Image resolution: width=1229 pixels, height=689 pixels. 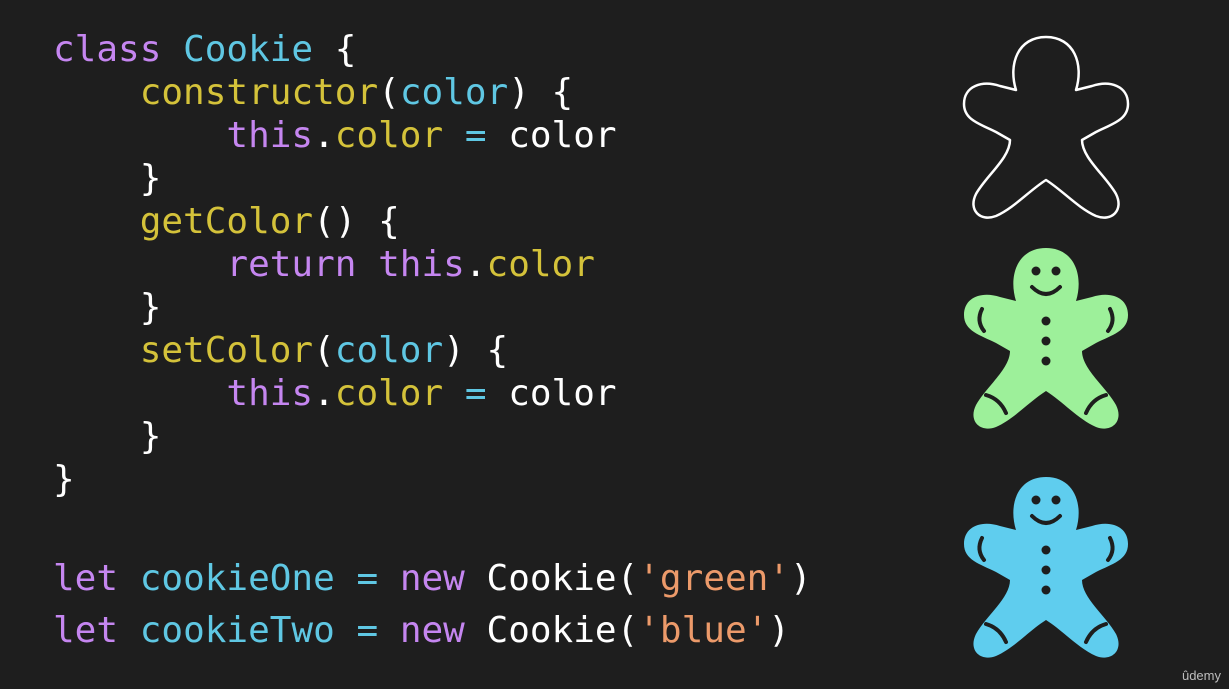 What do you see at coordinates (237, 578) in the screenshot?
I see `code-token: cookieOne` at bounding box center [237, 578].